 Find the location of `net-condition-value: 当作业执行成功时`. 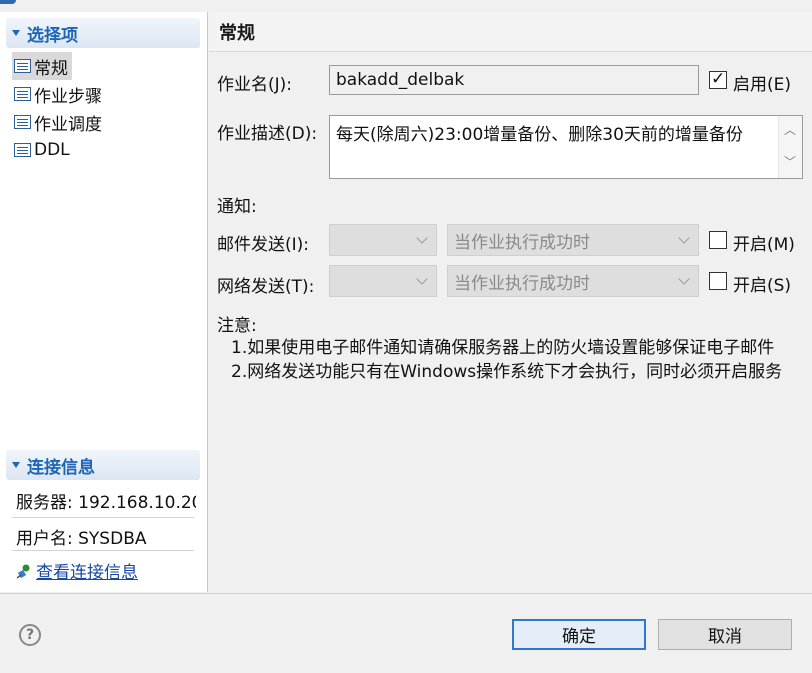

net-condition-value: 当作业执行成功时 is located at coordinates (522, 283).